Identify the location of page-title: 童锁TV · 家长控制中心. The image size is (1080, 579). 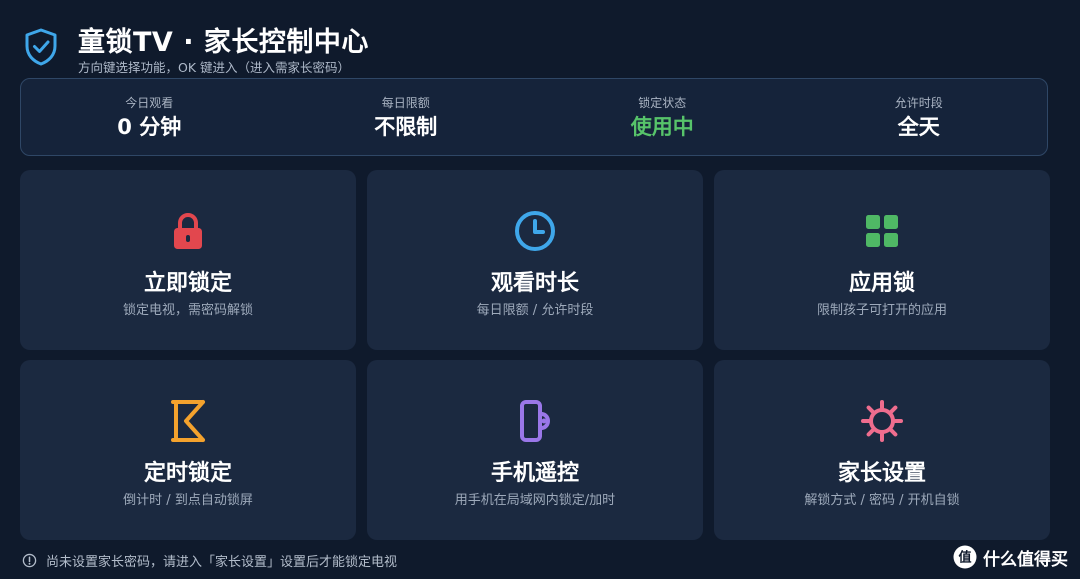
(223, 42).